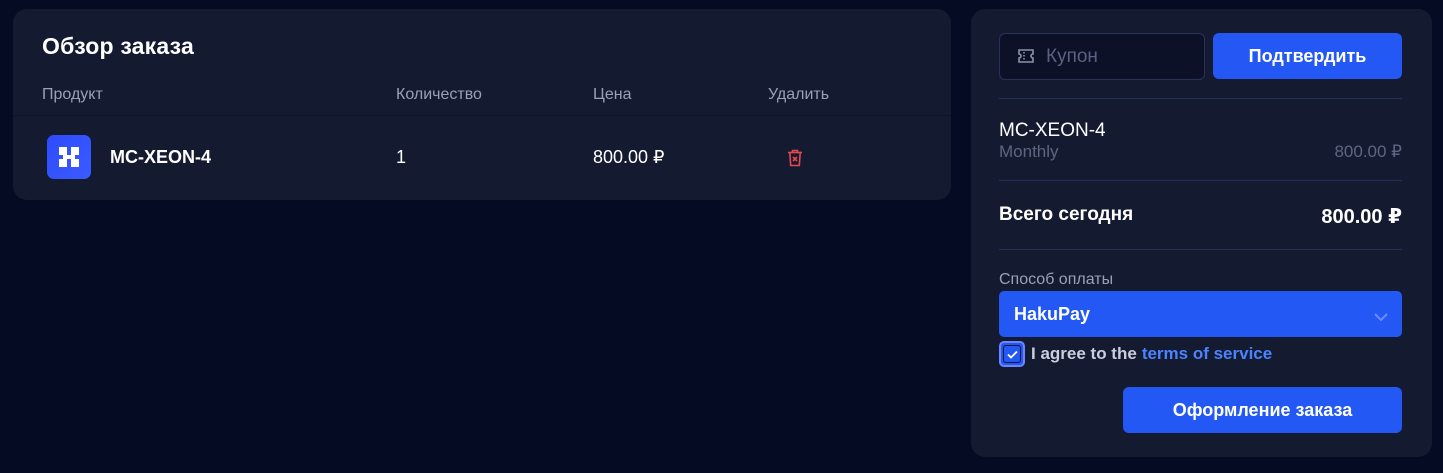  What do you see at coordinates (401, 157) in the screenshot?
I see `product-quantity: 1` at bounding box center [401, 157].